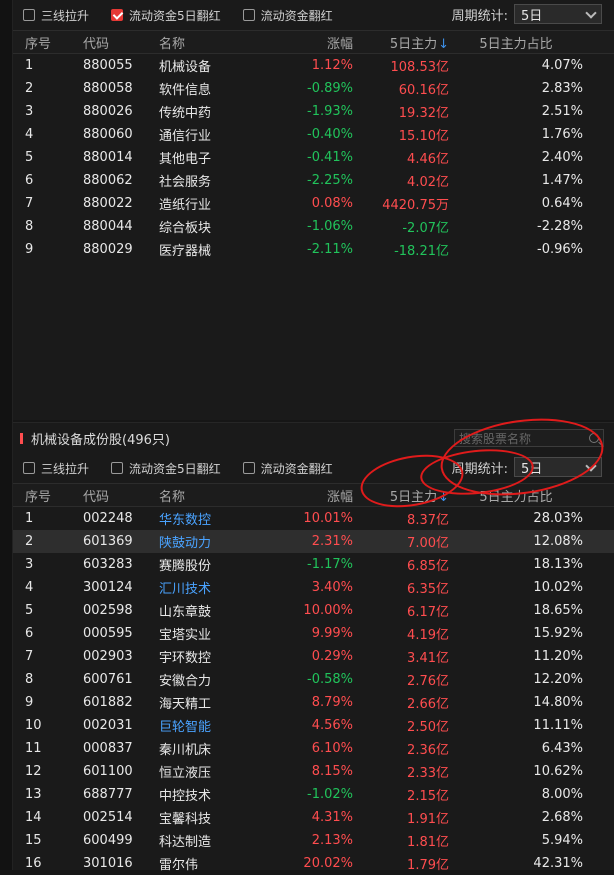 This screenshot has width=614, height=875. What do you see at coordinates (179, 865) in the screenshot?
I see `stock-name: 雷尔伟` at bounding box center [179, 865].